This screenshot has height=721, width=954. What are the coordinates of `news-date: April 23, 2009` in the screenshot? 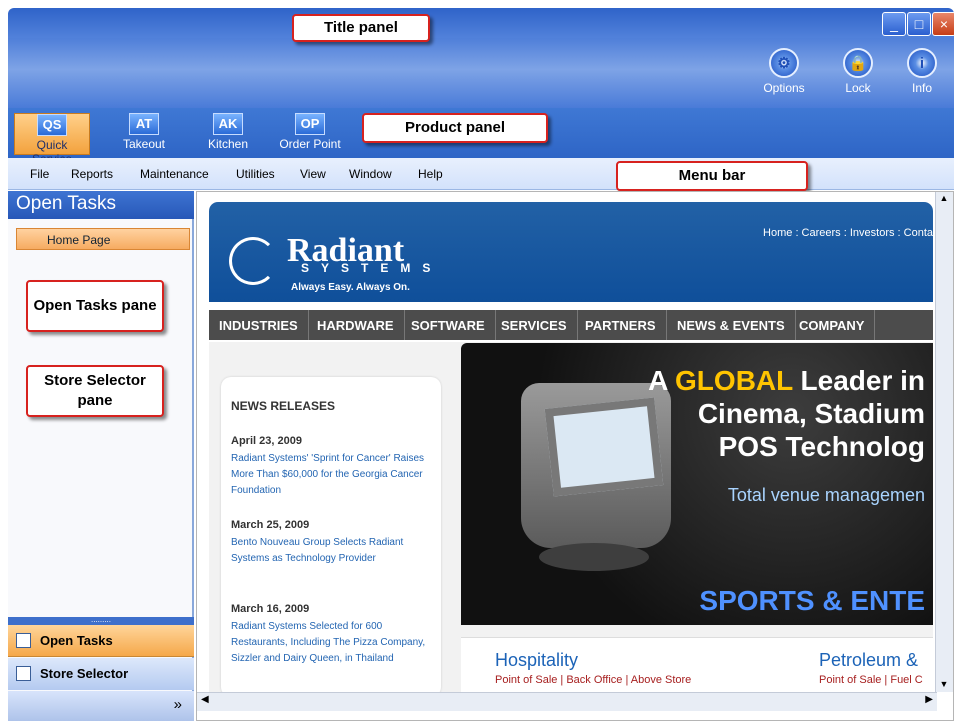 It's located at (266, 441).